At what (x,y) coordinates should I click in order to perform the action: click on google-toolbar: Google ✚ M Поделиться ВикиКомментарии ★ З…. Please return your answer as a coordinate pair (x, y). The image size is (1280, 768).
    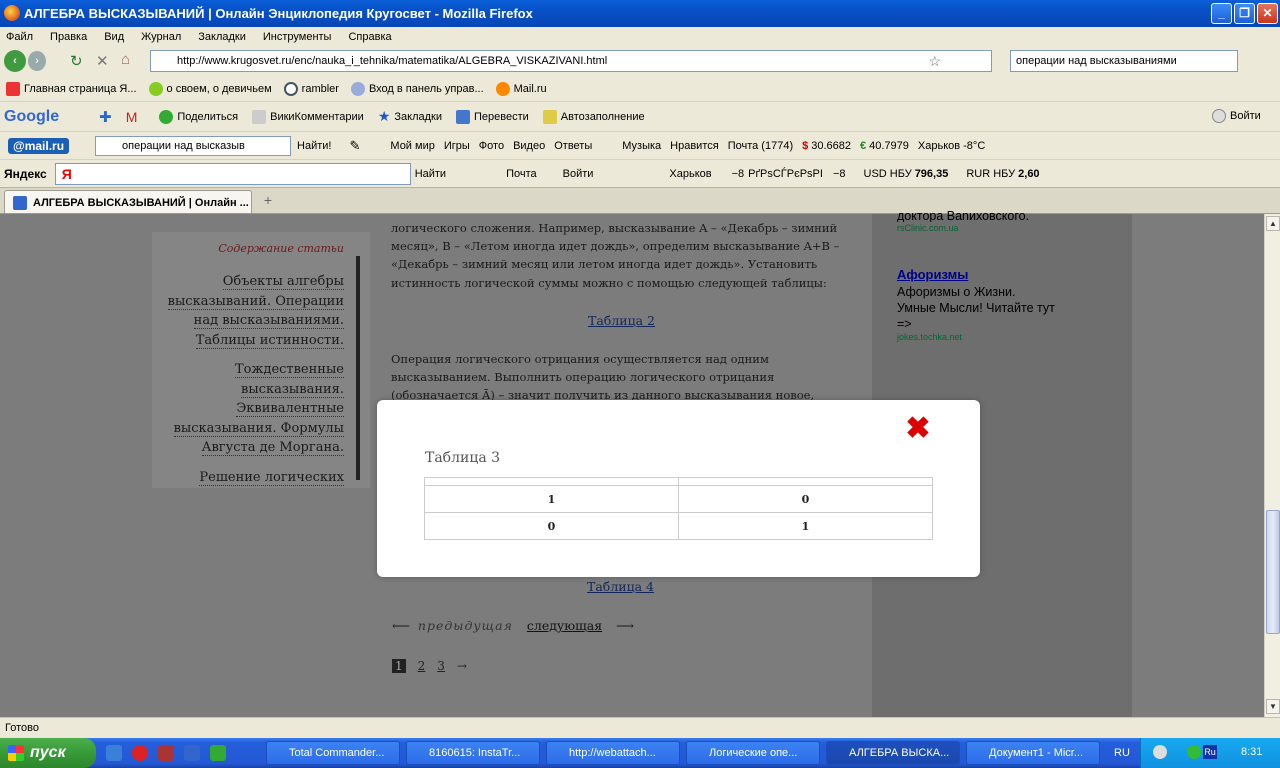
    Looking at the image, I should click on (640, 116).